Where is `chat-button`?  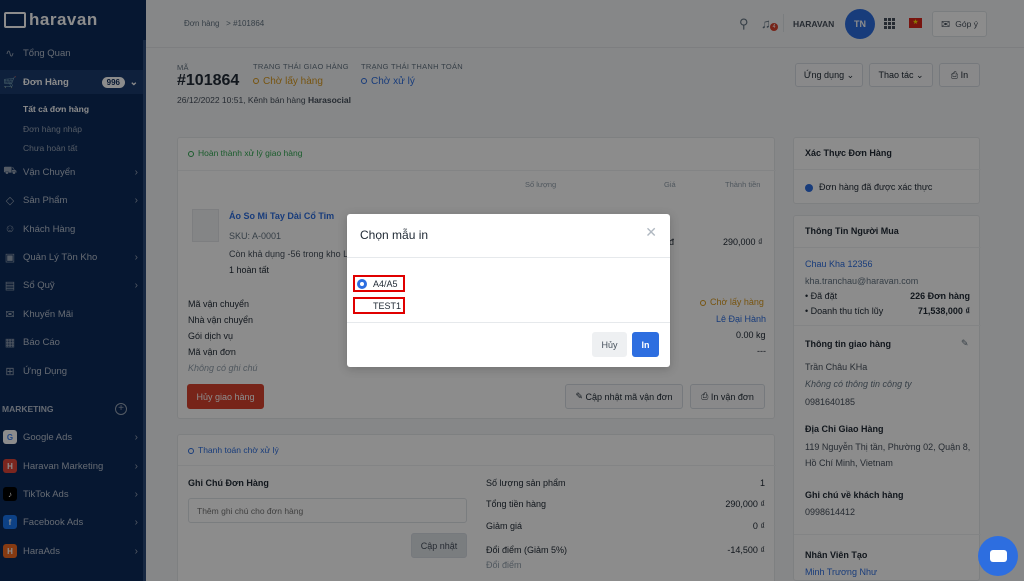 chat-button is located at coordinates (998, 556).